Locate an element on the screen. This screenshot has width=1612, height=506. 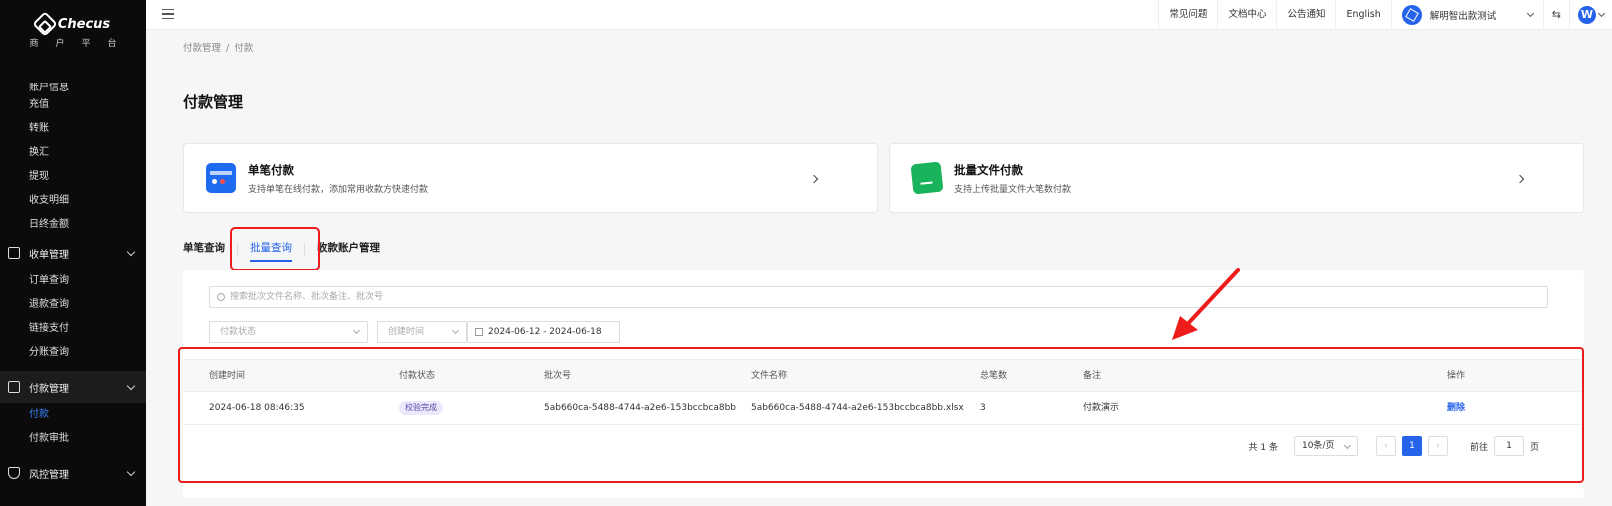
sidebar-item-payout: 付款 is located at coordinates (73, 415).